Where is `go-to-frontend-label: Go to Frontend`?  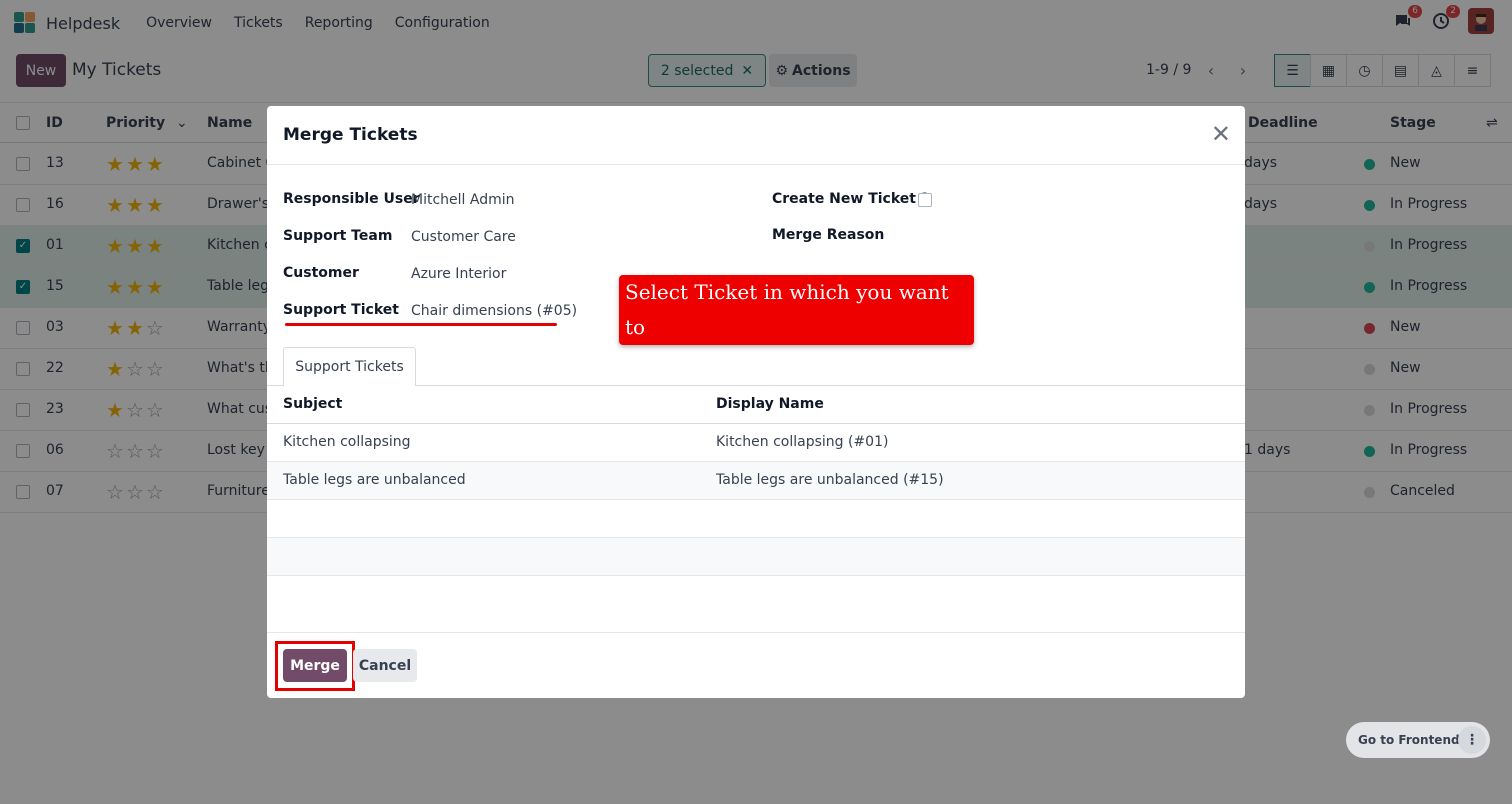 go-to-frontend-label: Go to Frontend is located at coordinates (1409, 740).